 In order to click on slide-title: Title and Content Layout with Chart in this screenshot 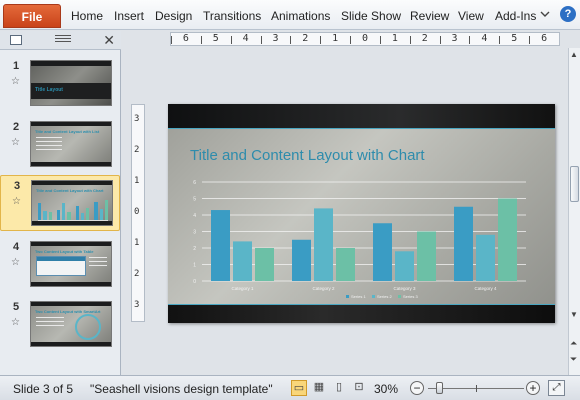, I will do `click(307, 155)`.